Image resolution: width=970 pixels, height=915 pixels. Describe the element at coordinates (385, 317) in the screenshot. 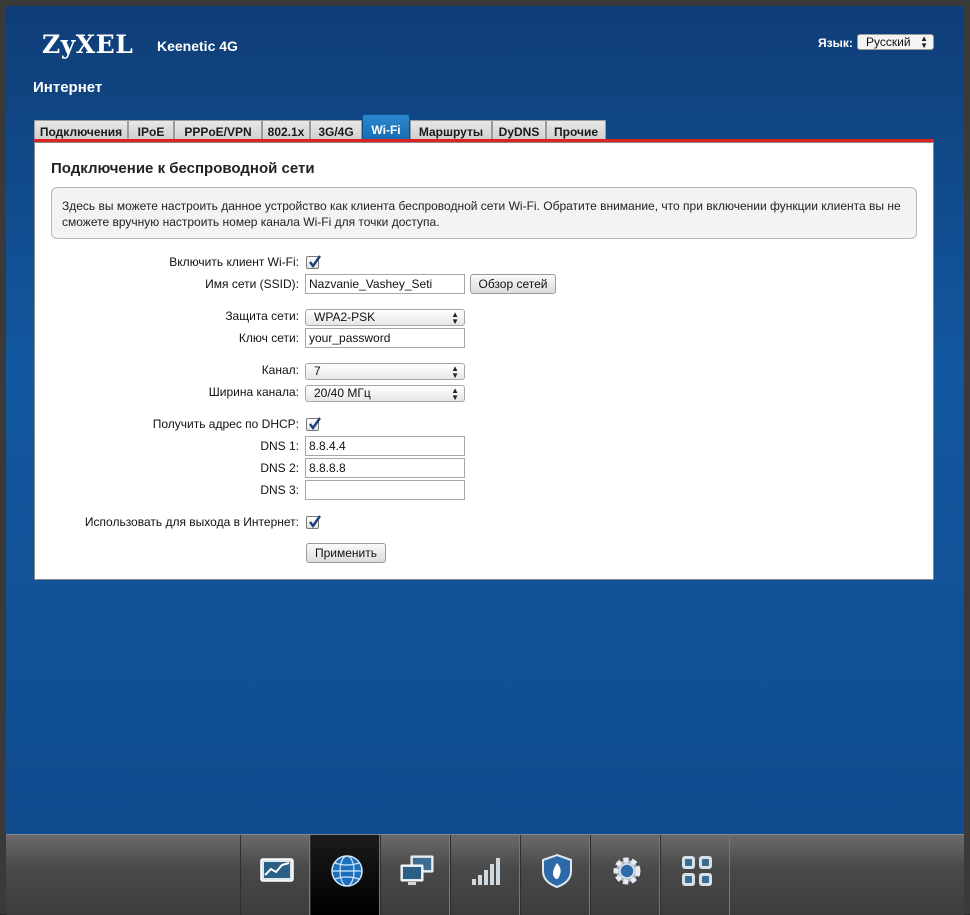

I see `security-select: WPA2-PSK ▲ ▼` at that location.